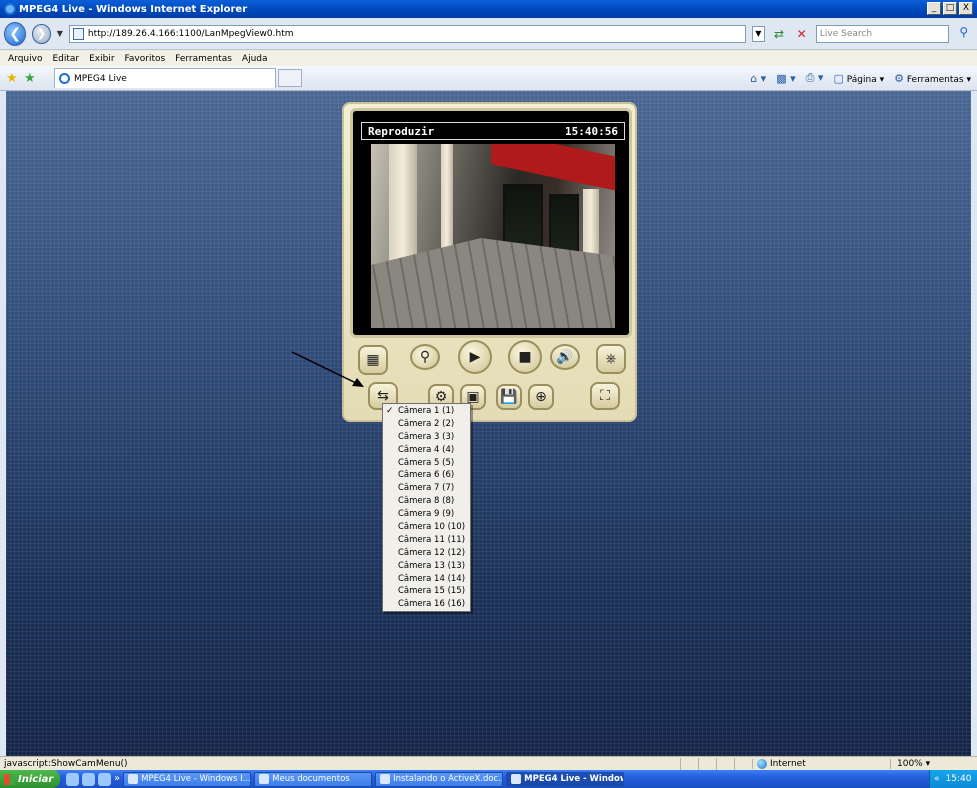 The width and height of the screenshot is (977, 788). I want to click on media-quicklaunch-icon, so click(104, 779).